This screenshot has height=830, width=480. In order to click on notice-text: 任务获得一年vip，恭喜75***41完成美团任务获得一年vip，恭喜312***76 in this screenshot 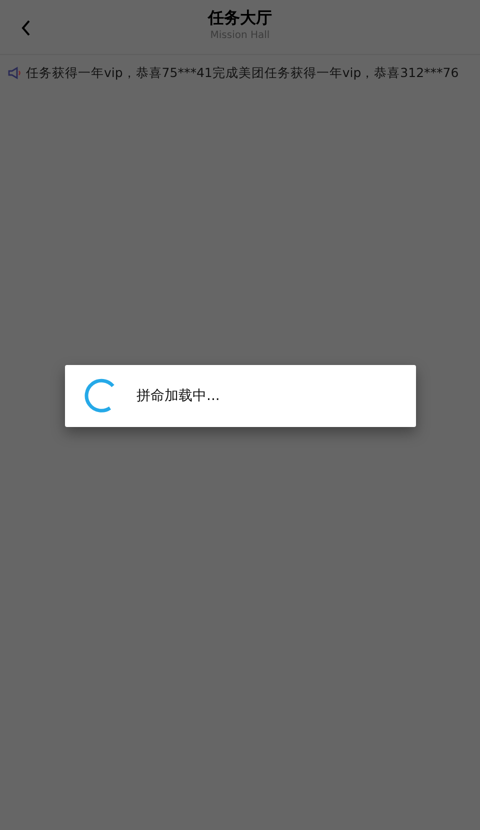, I will do `click(242, 73)`.